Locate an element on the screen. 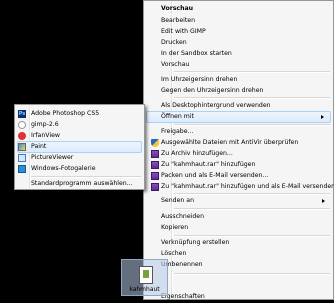 The image size is (334, 303). menu-item-rename: Umbenennen is located at coordinates (238, 265).